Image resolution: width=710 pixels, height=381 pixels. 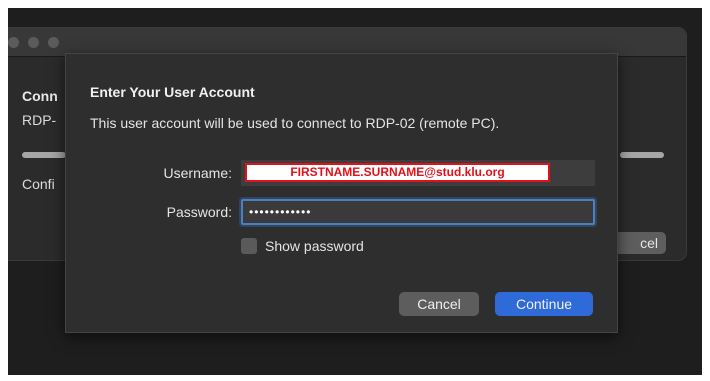 What do you see at coordinates (397, 172) in the screenshot?
I see `username-value: FIRSTNAME.SURNAME@stud.klu.org` at bounding box center [397, 172].